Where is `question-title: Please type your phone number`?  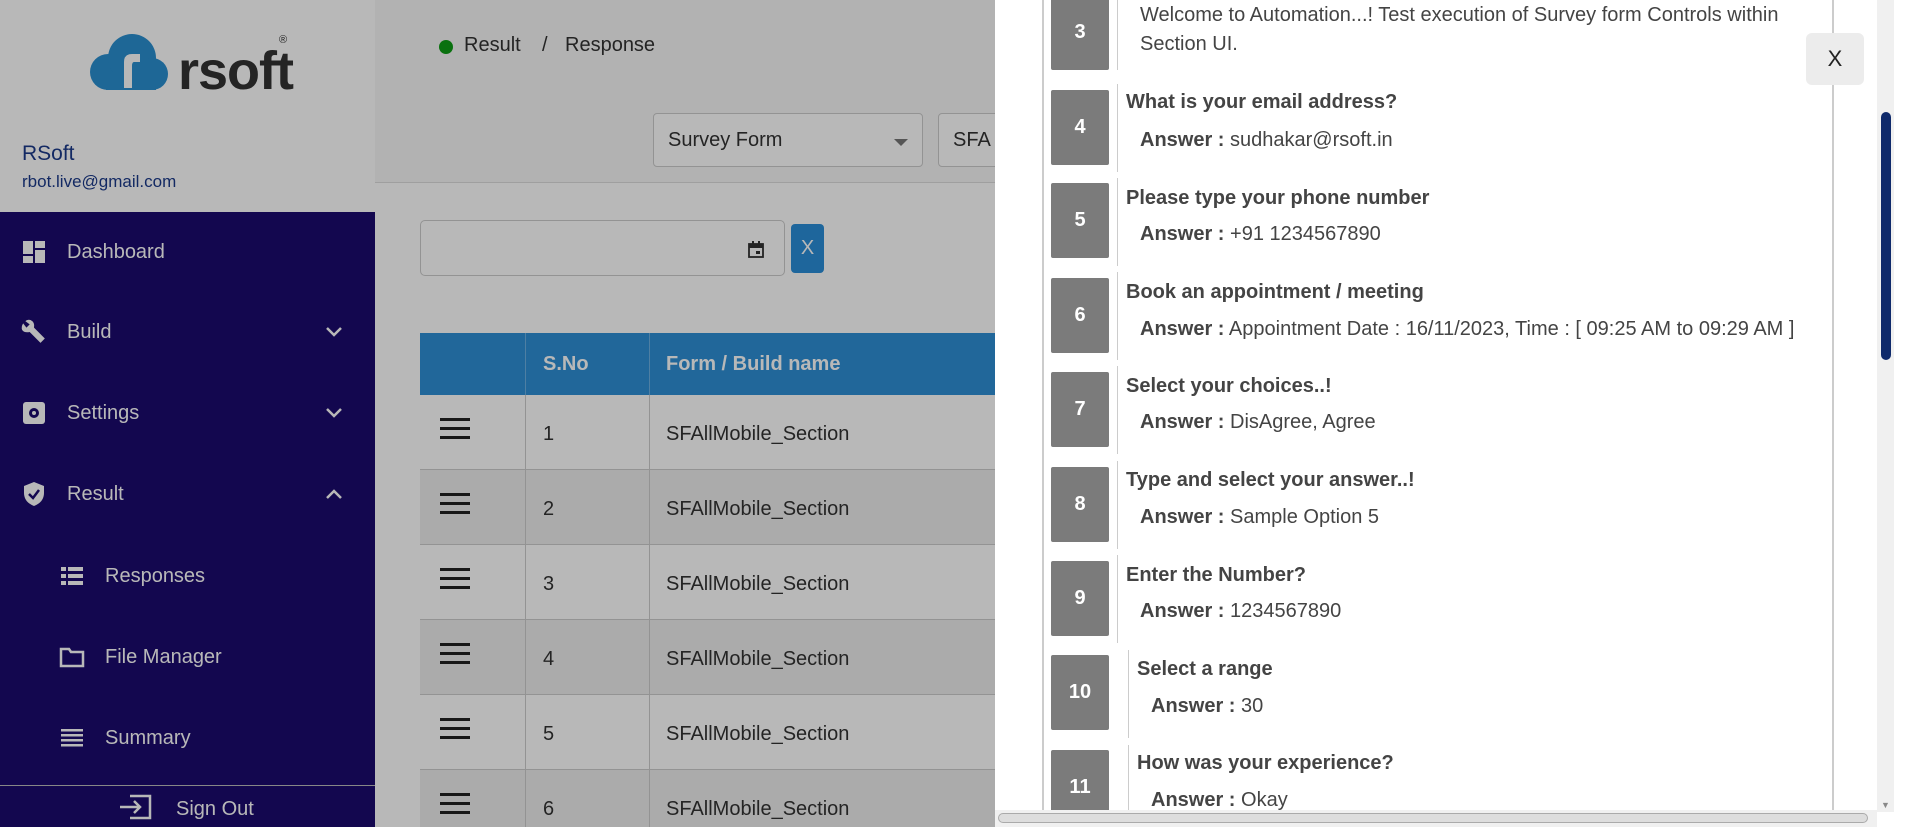
question-title: Please type your phone number is located at coordinates (1278, 198).